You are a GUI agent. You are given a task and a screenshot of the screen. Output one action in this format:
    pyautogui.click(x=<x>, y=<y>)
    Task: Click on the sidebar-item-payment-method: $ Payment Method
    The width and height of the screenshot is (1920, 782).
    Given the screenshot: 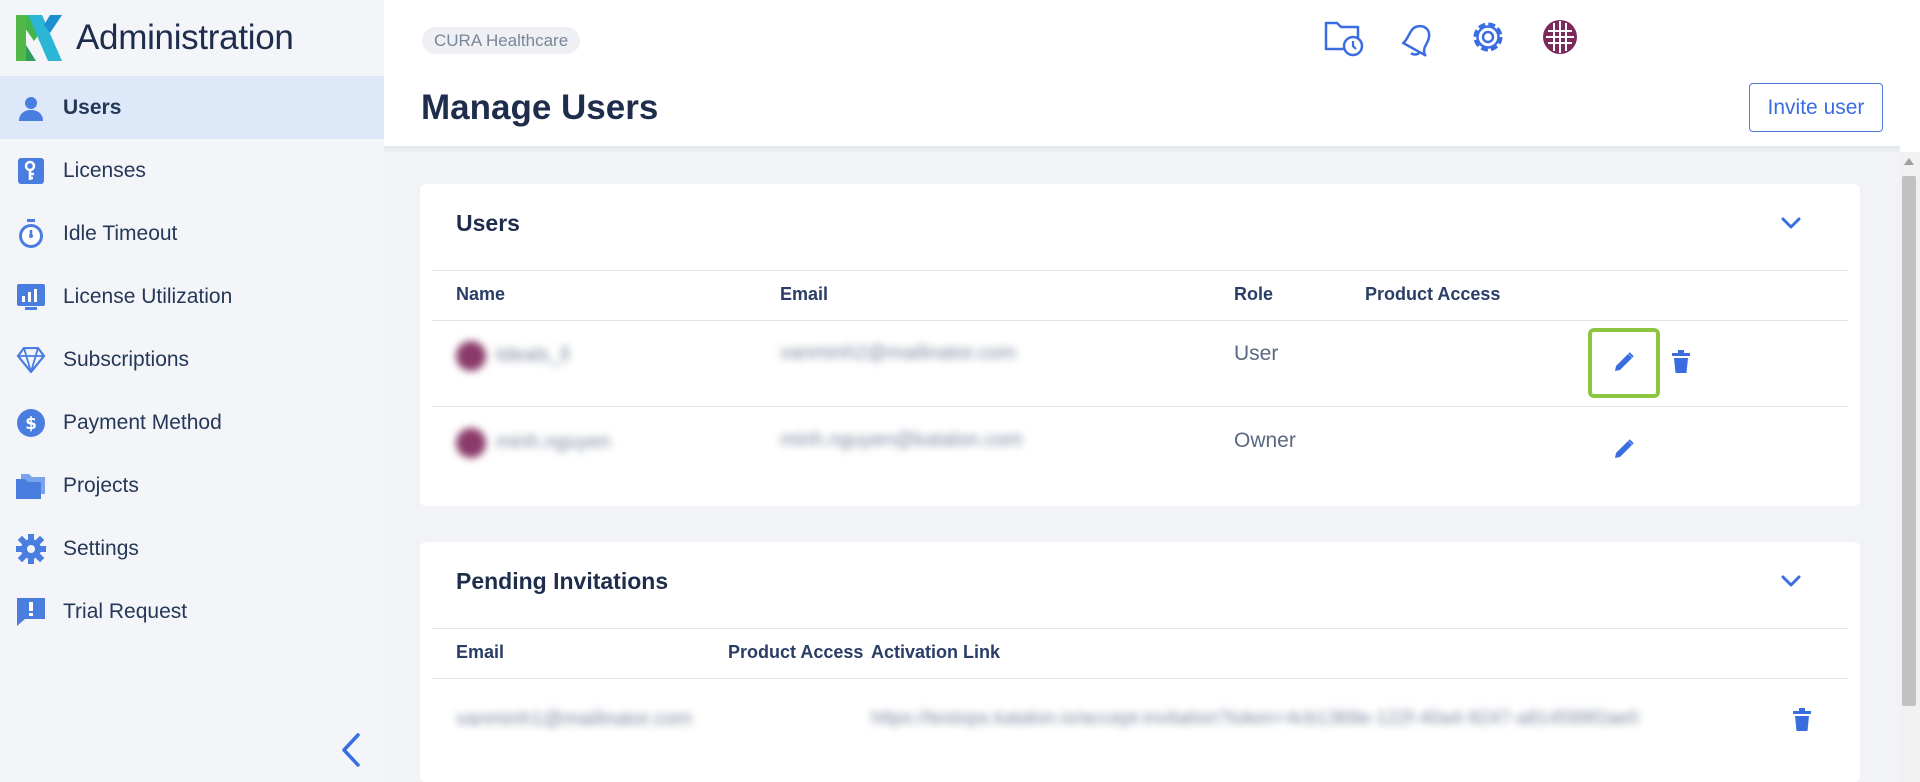 What is the action you would take?
    pyautogui.click(x=192, y=422)
    